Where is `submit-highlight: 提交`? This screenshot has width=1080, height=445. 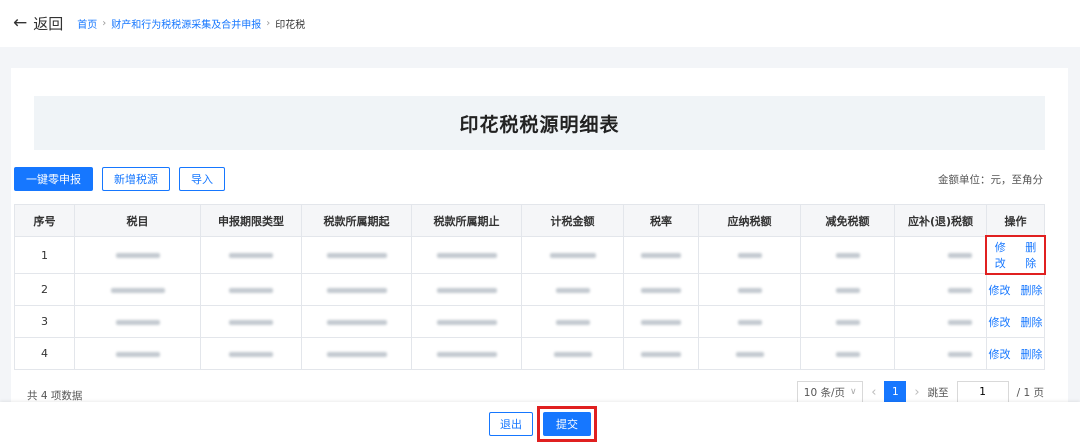 submit-highlight: 提交 is located at coordinates (567, 423).